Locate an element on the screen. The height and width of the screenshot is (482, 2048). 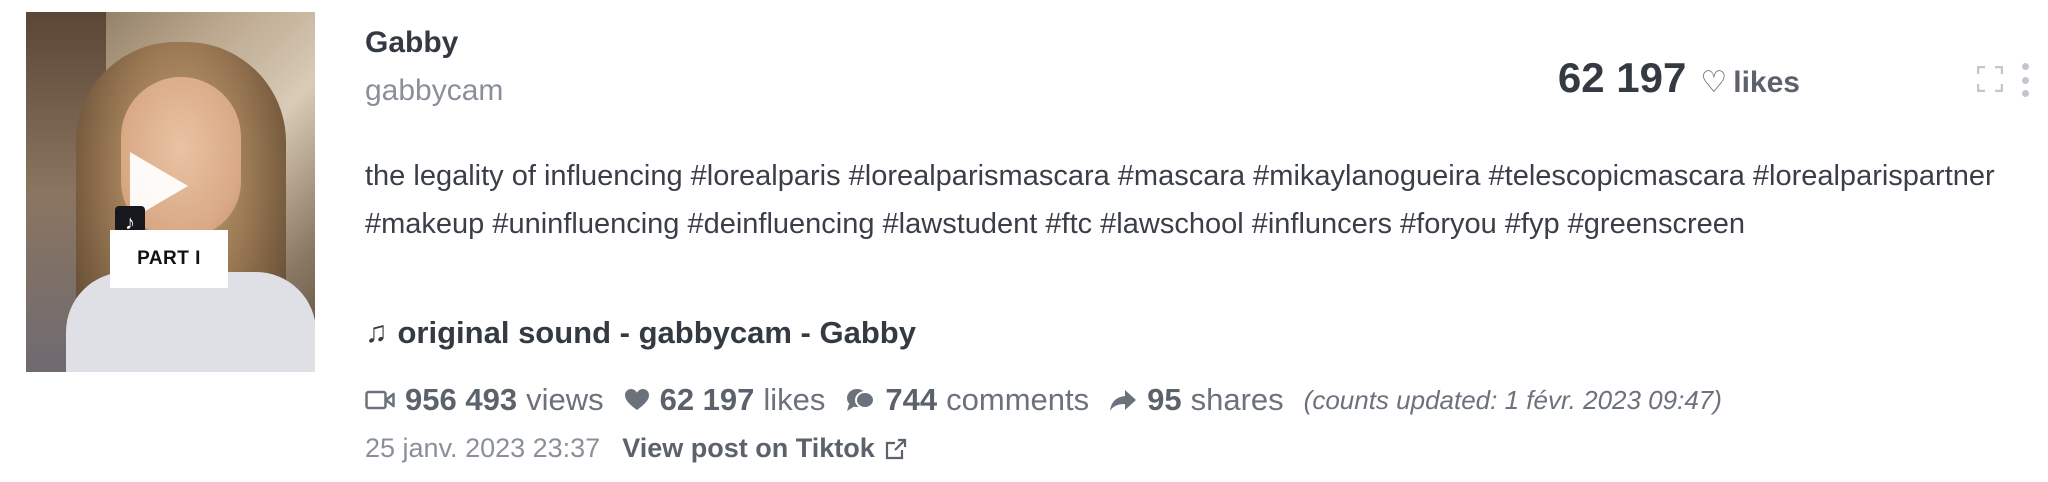
comments-stat: 744 comments is located at coordinates (967, 400).